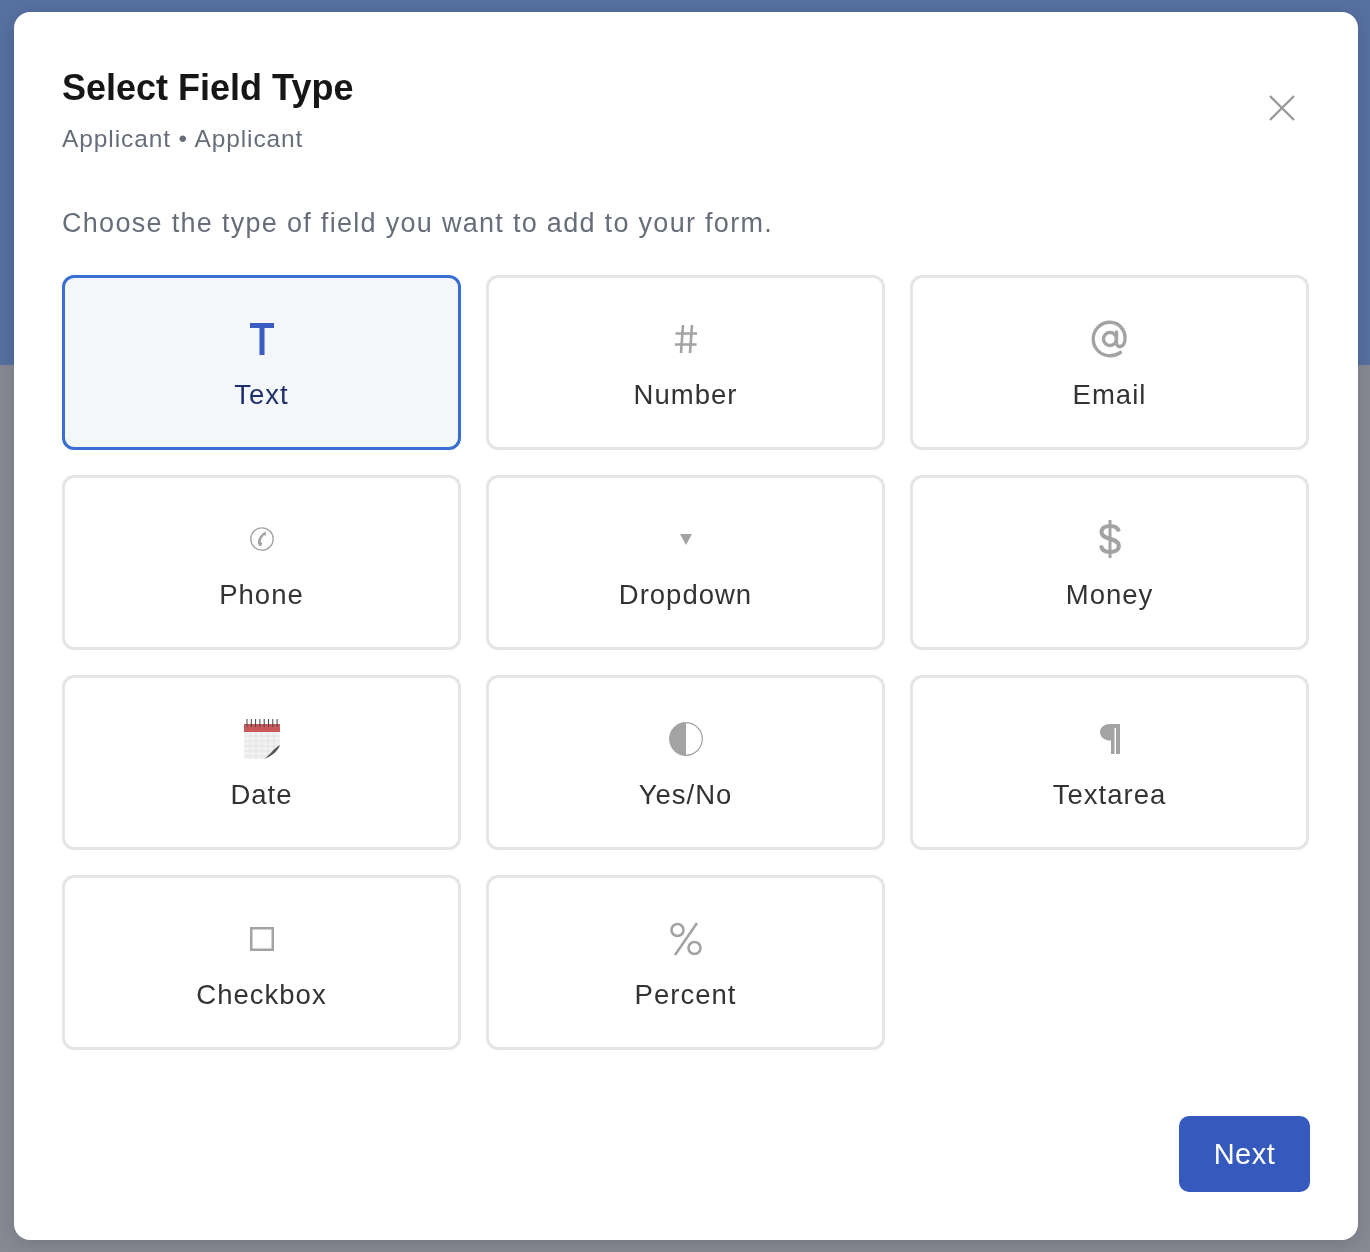  What do you see at coordinates (1282, 108) in the screenshot?
I see `close-icon` at bounding box center [1282, 108].